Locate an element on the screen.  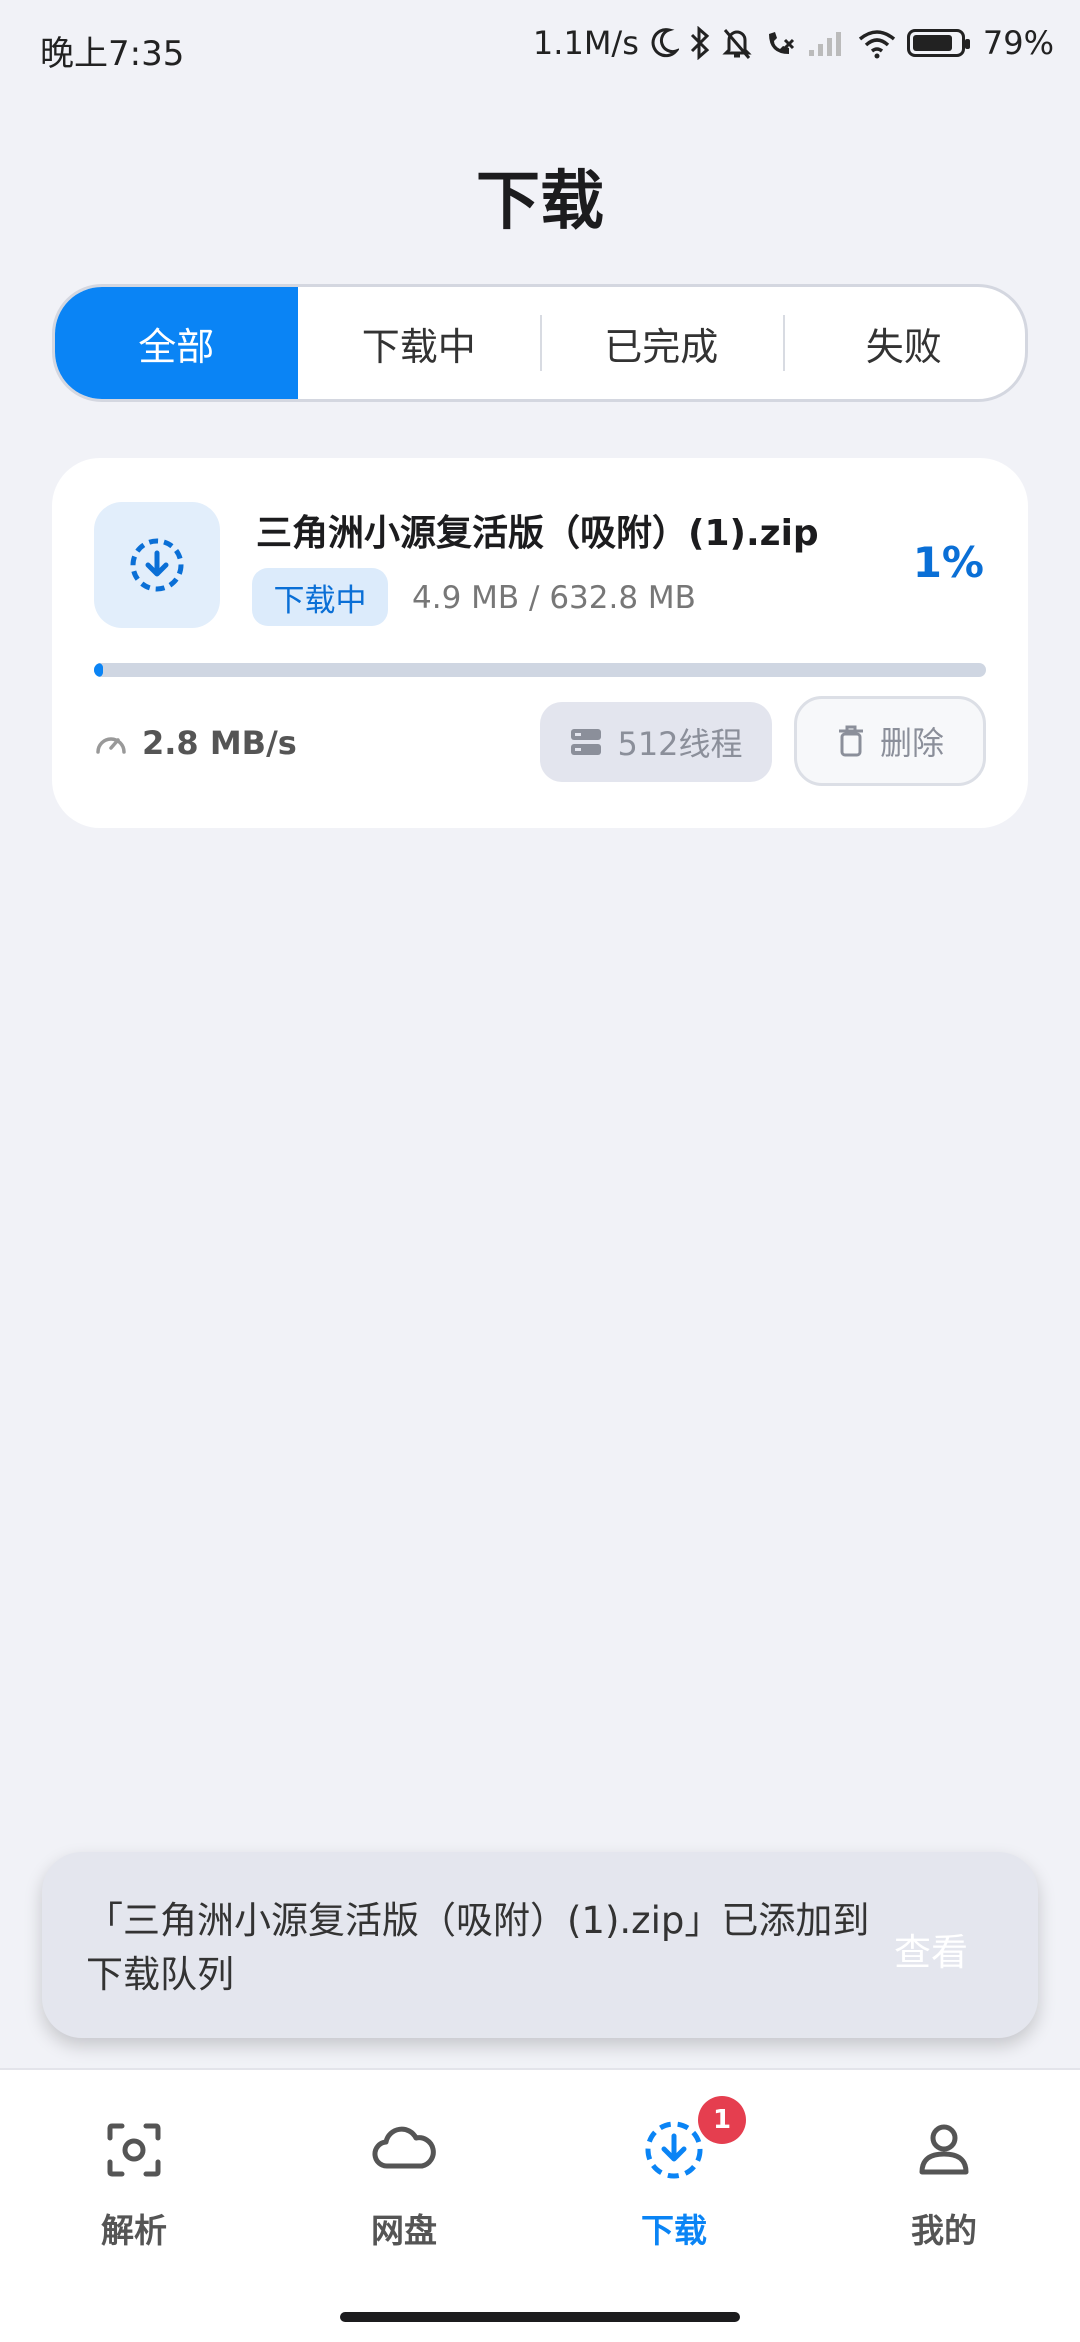
battery-percent: 79% is located at coordinates (1018, 43).